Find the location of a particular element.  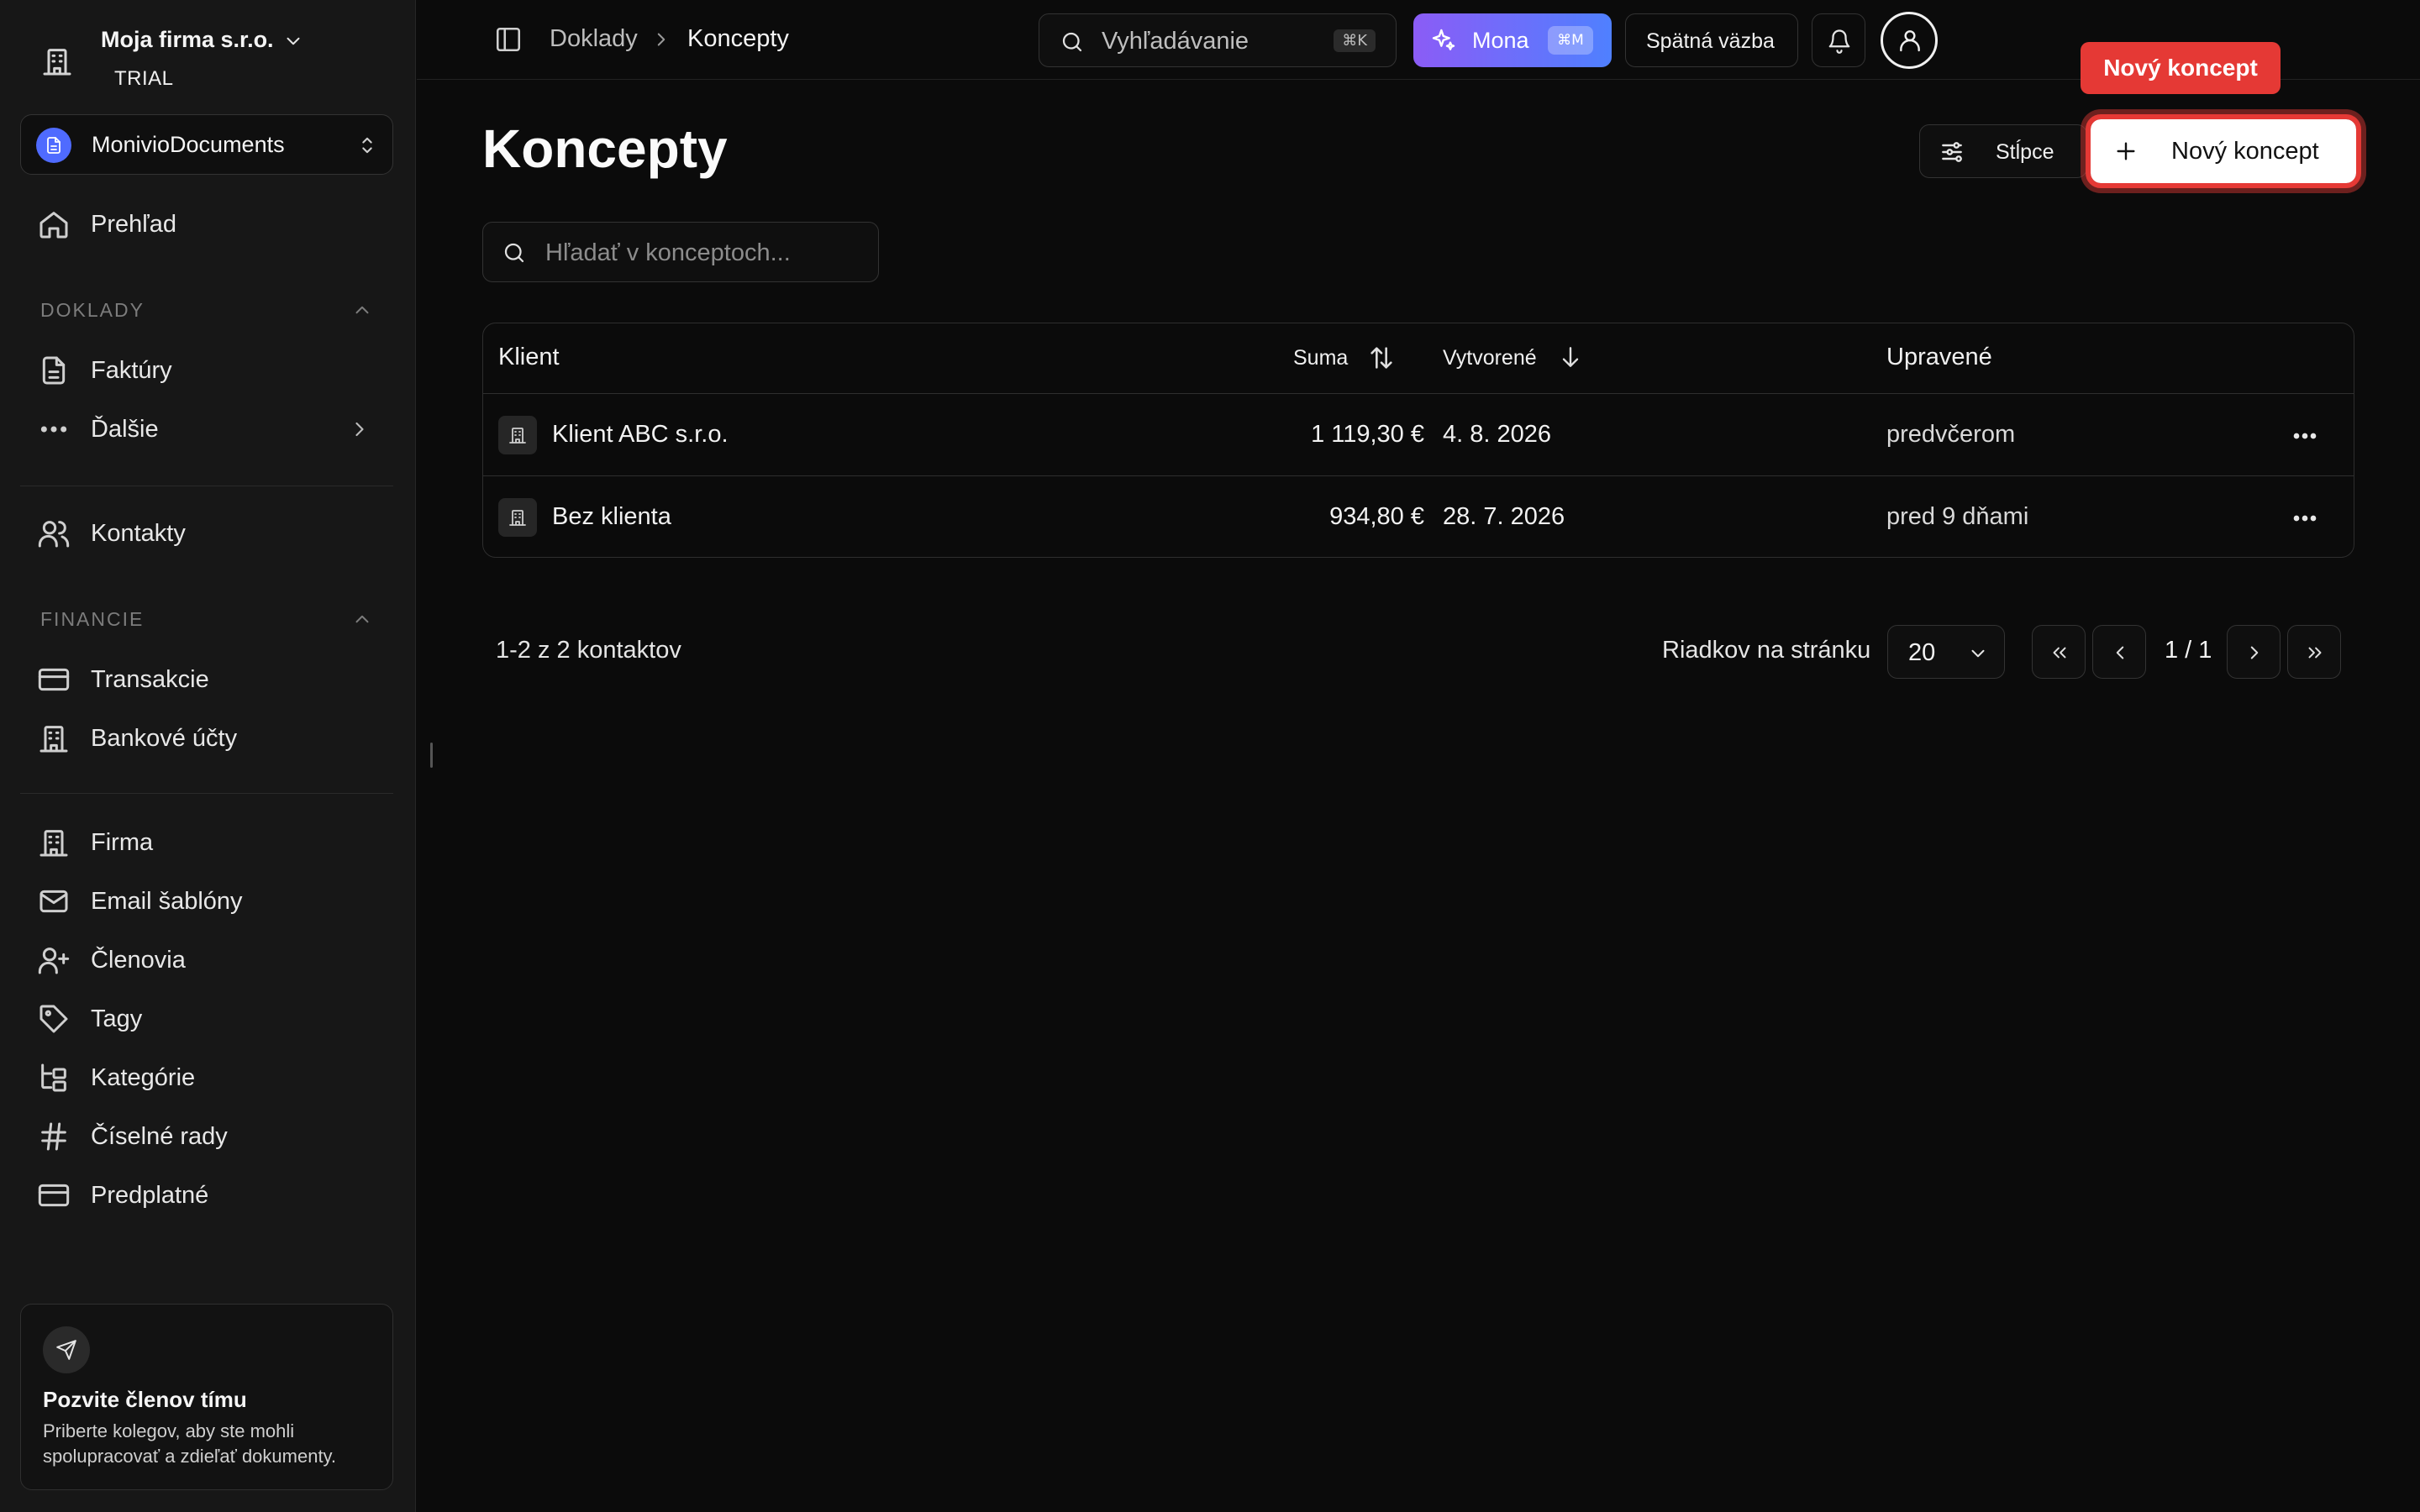

sidebar-item-label: Bankové účty is located at coordinates (165, 738).